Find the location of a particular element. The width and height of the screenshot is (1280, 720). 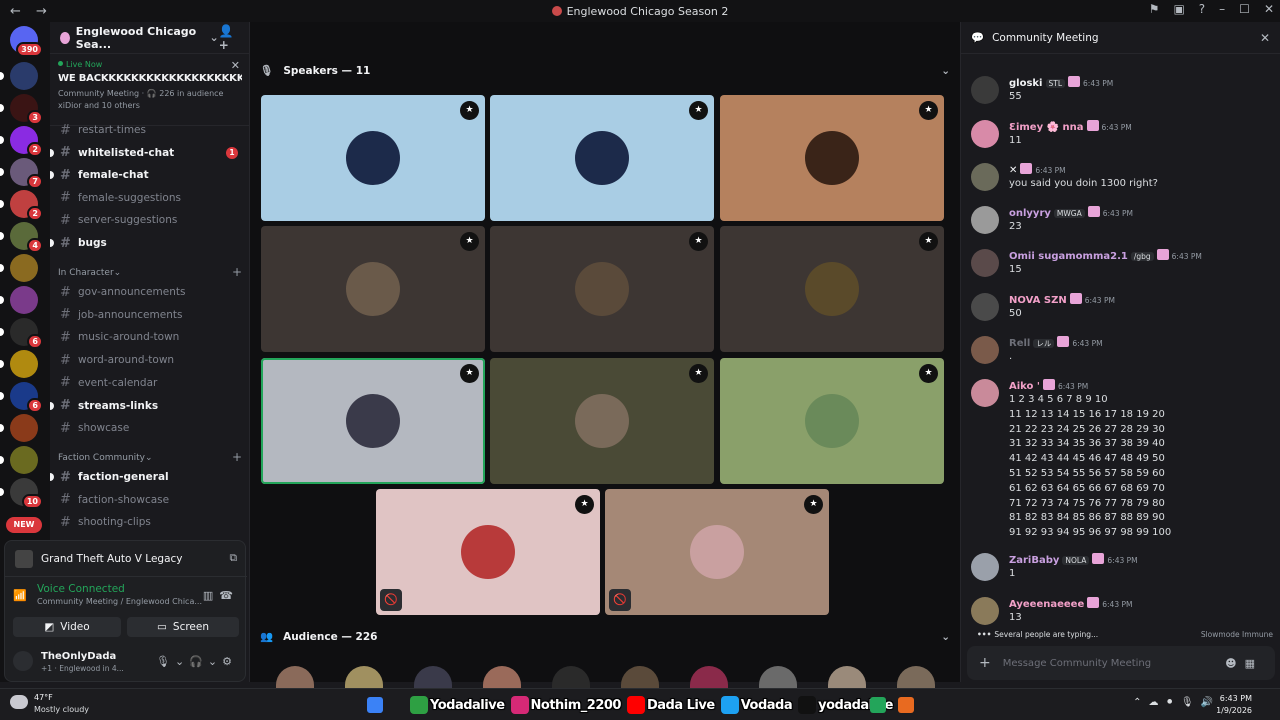

stream-icon: ⧉ is located at coordinates (234, 558).